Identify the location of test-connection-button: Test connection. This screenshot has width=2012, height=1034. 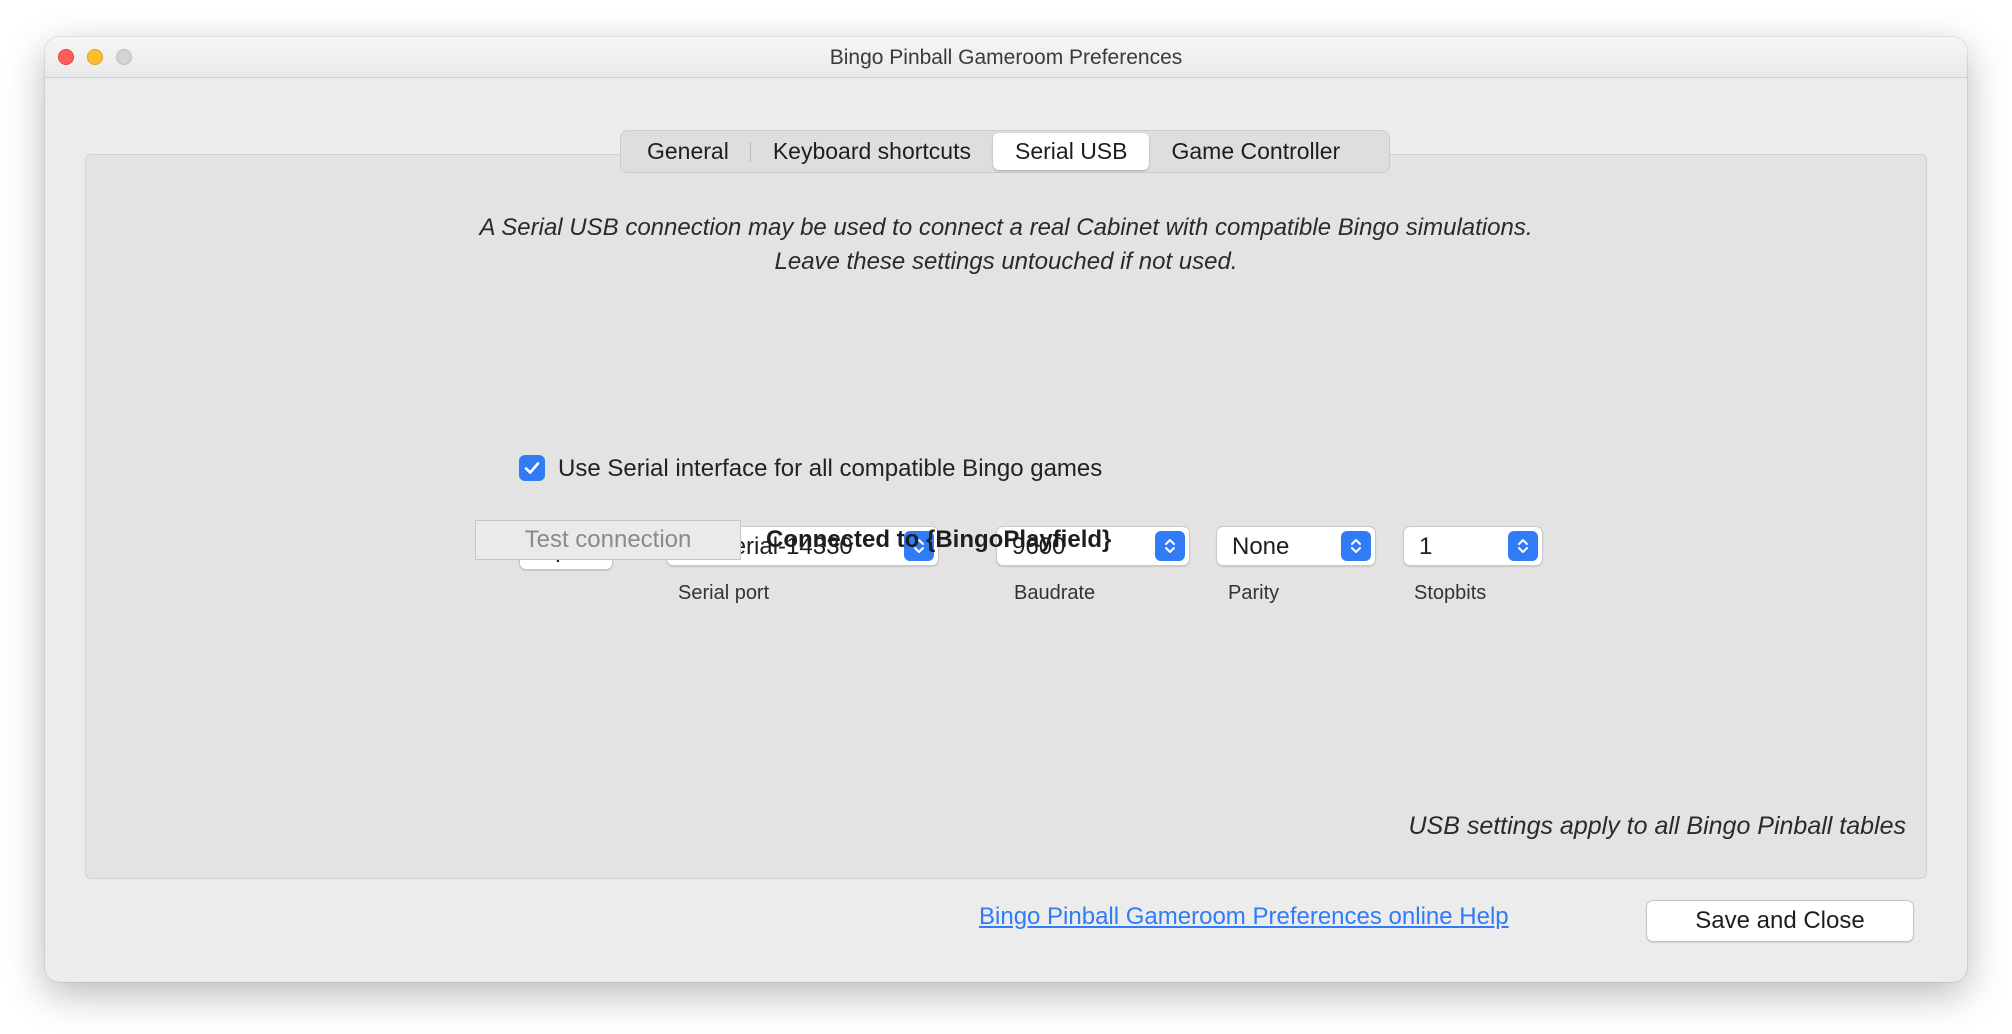
(608, 540).